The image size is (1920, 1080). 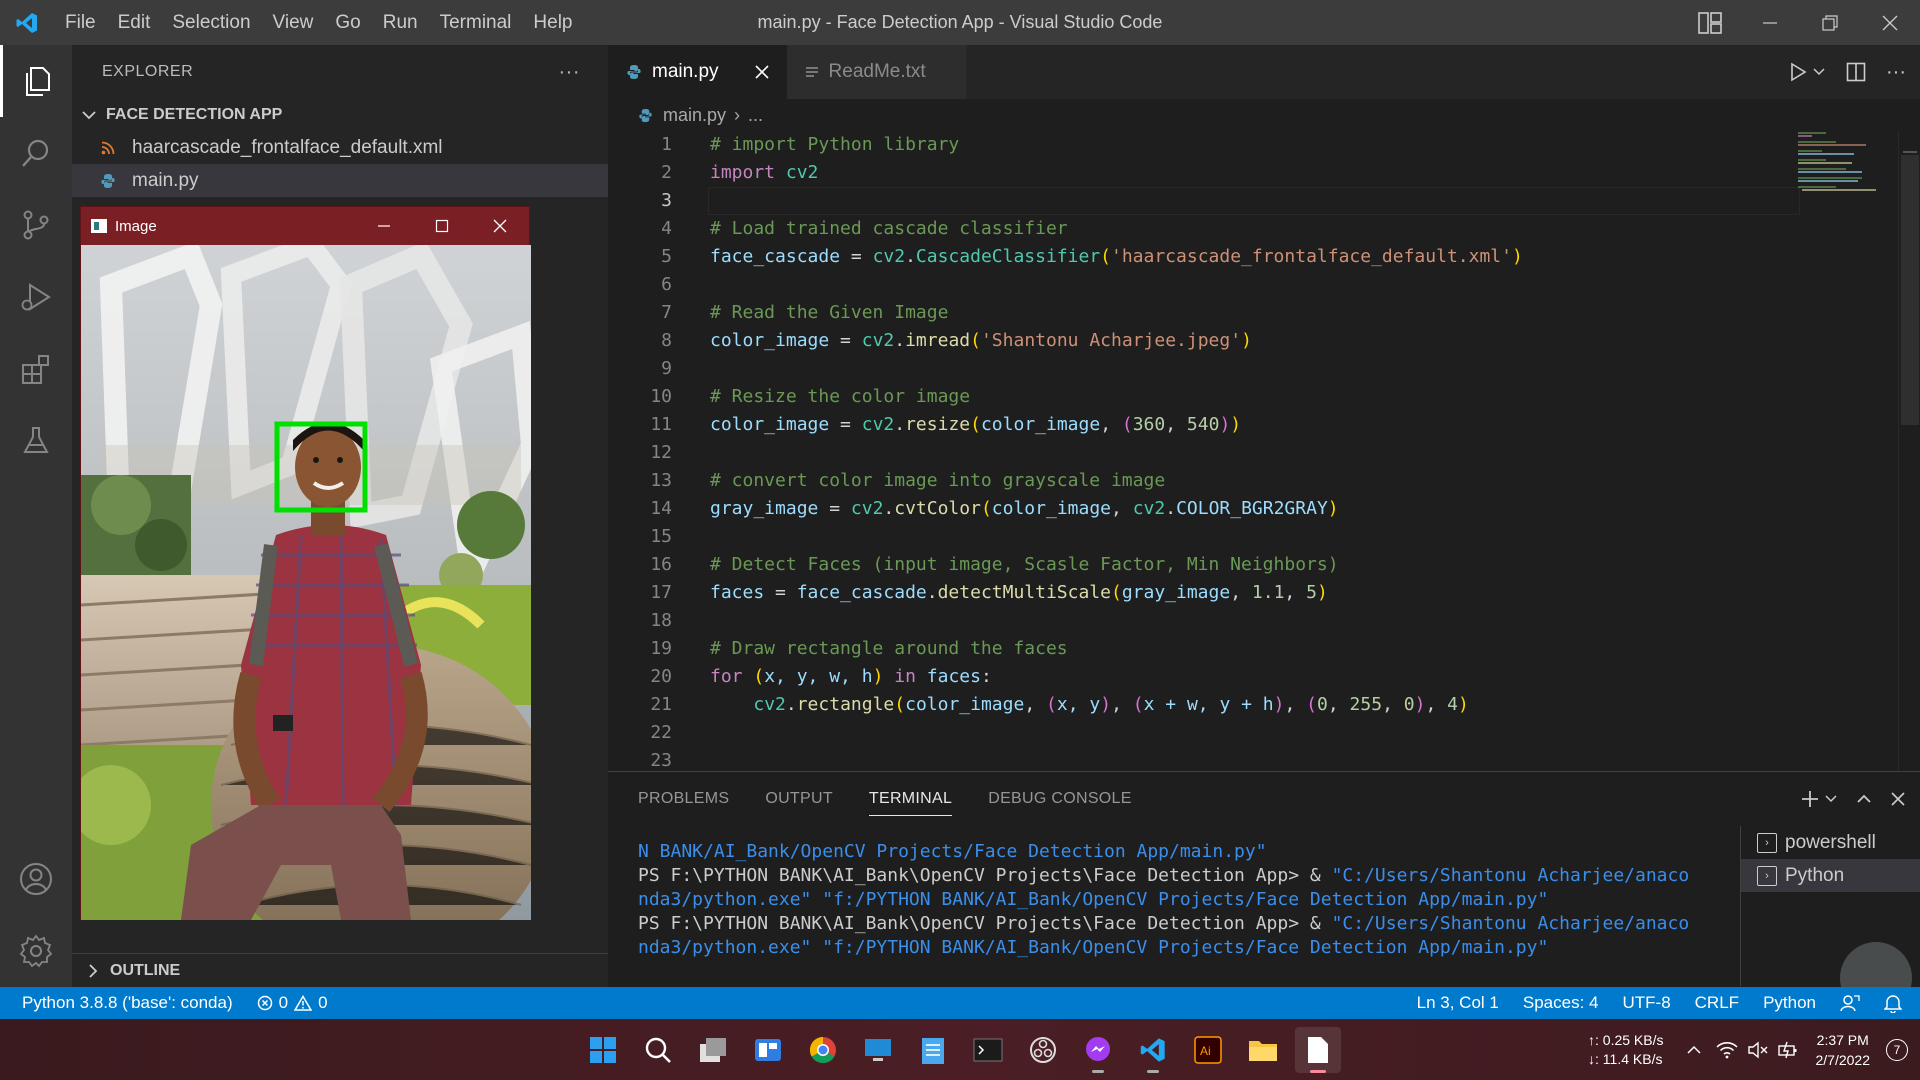 I want to click on encoding: UTF-8, so click(x=1646, y=1003).